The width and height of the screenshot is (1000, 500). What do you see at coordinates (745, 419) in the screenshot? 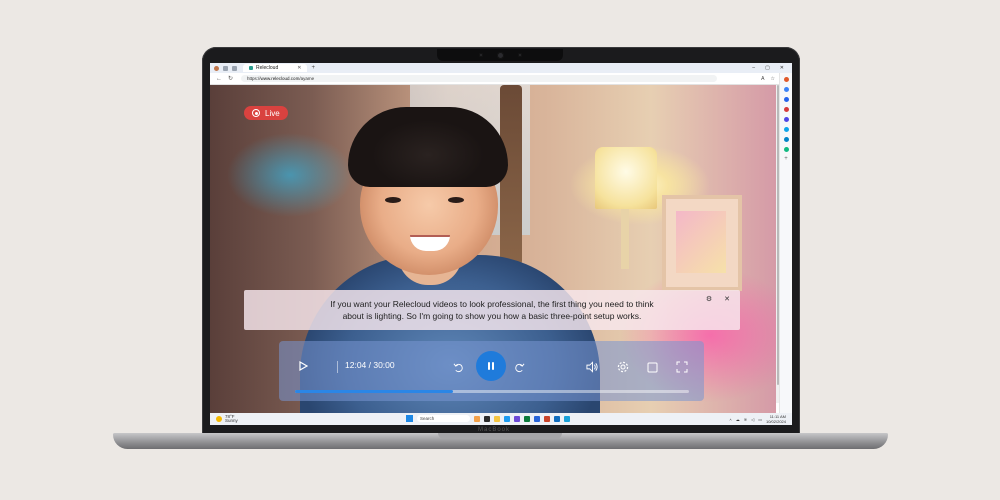
I see `wifi-icon: ≋` at bounding box center [745, 419].